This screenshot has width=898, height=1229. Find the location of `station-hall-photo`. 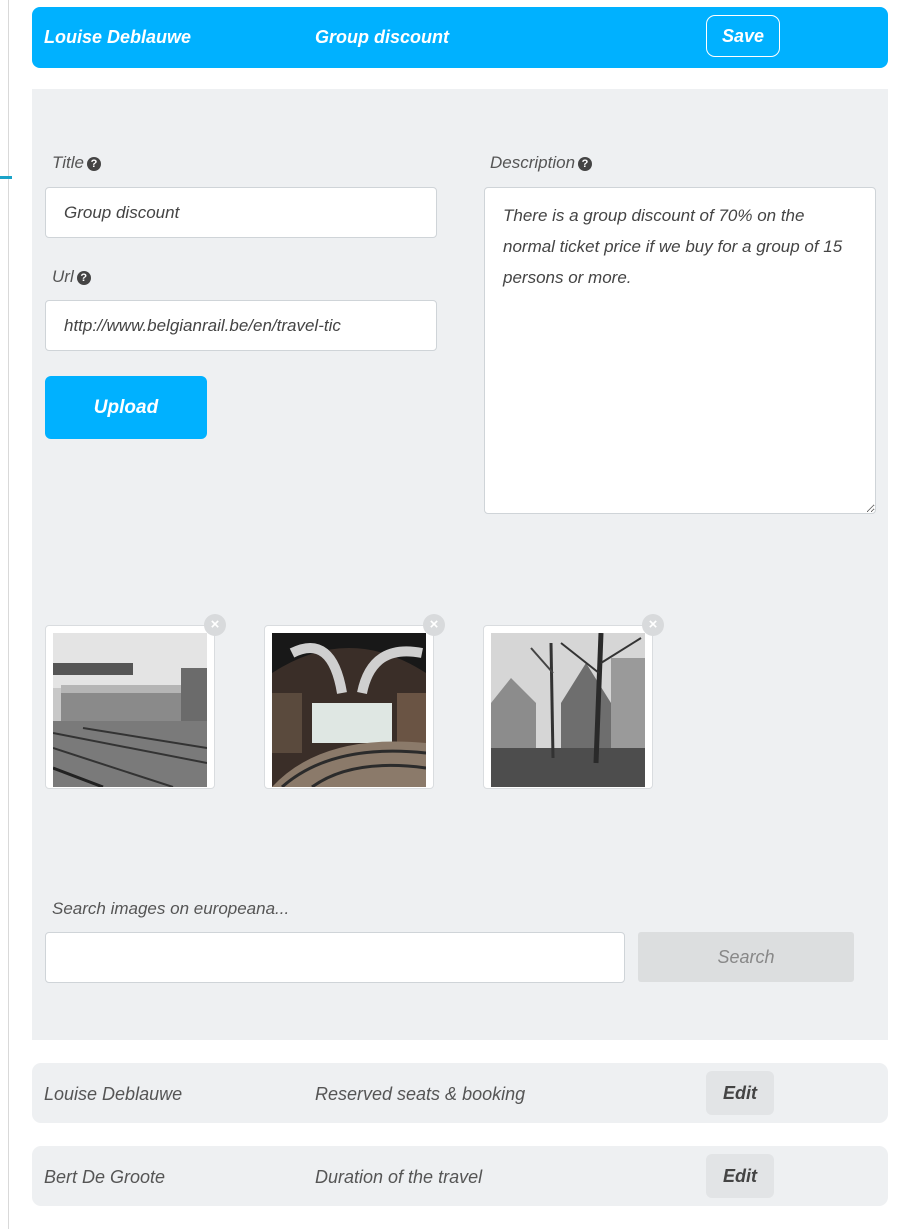

station-hall-photo is located at coordinates (349, 710).